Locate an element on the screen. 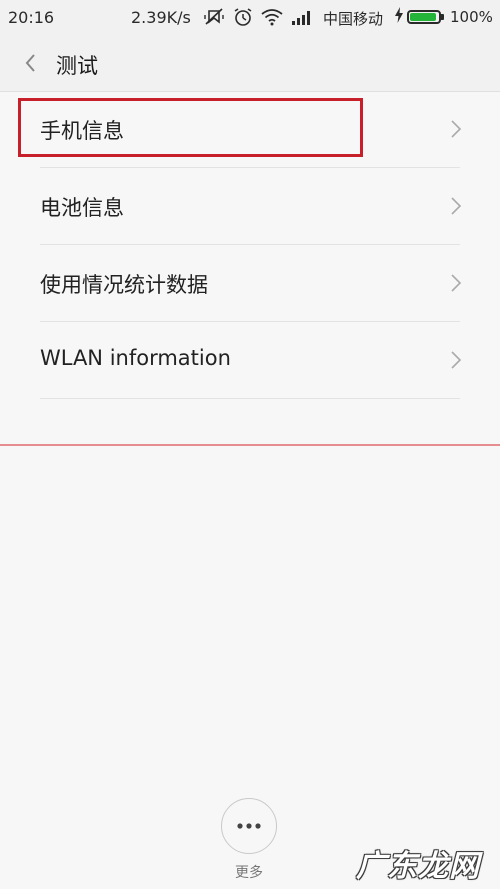 Image resolution: width=500 pixels, height=889 pixels. battery-icon is located at coordinates (424, 17).